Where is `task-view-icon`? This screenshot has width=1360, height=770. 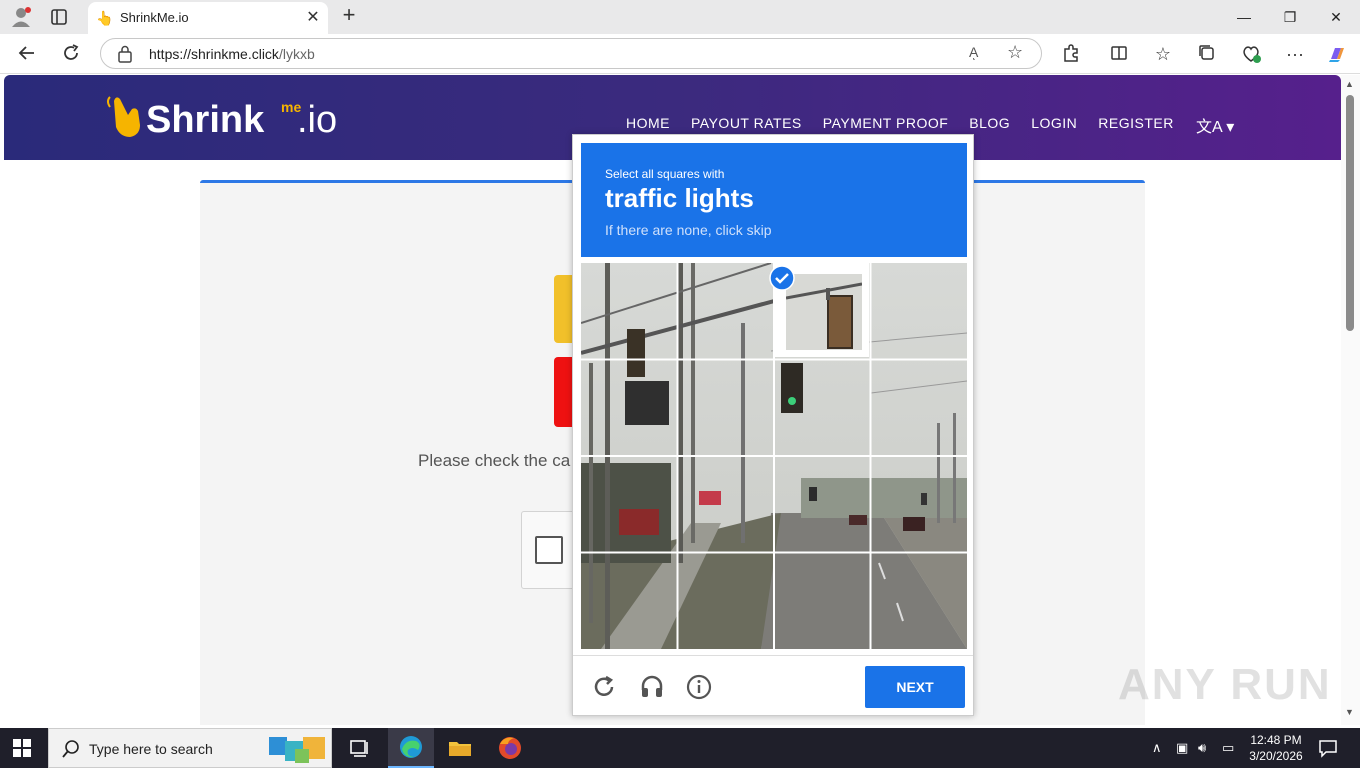
task-view-icon is located at coordinates (360, 748).